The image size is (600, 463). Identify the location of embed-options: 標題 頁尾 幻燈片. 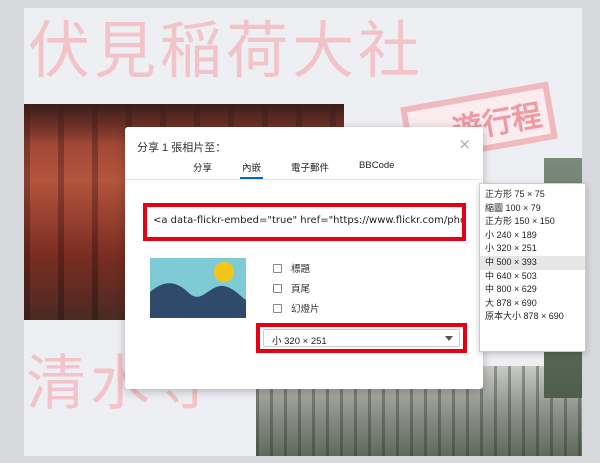
(296, 288).